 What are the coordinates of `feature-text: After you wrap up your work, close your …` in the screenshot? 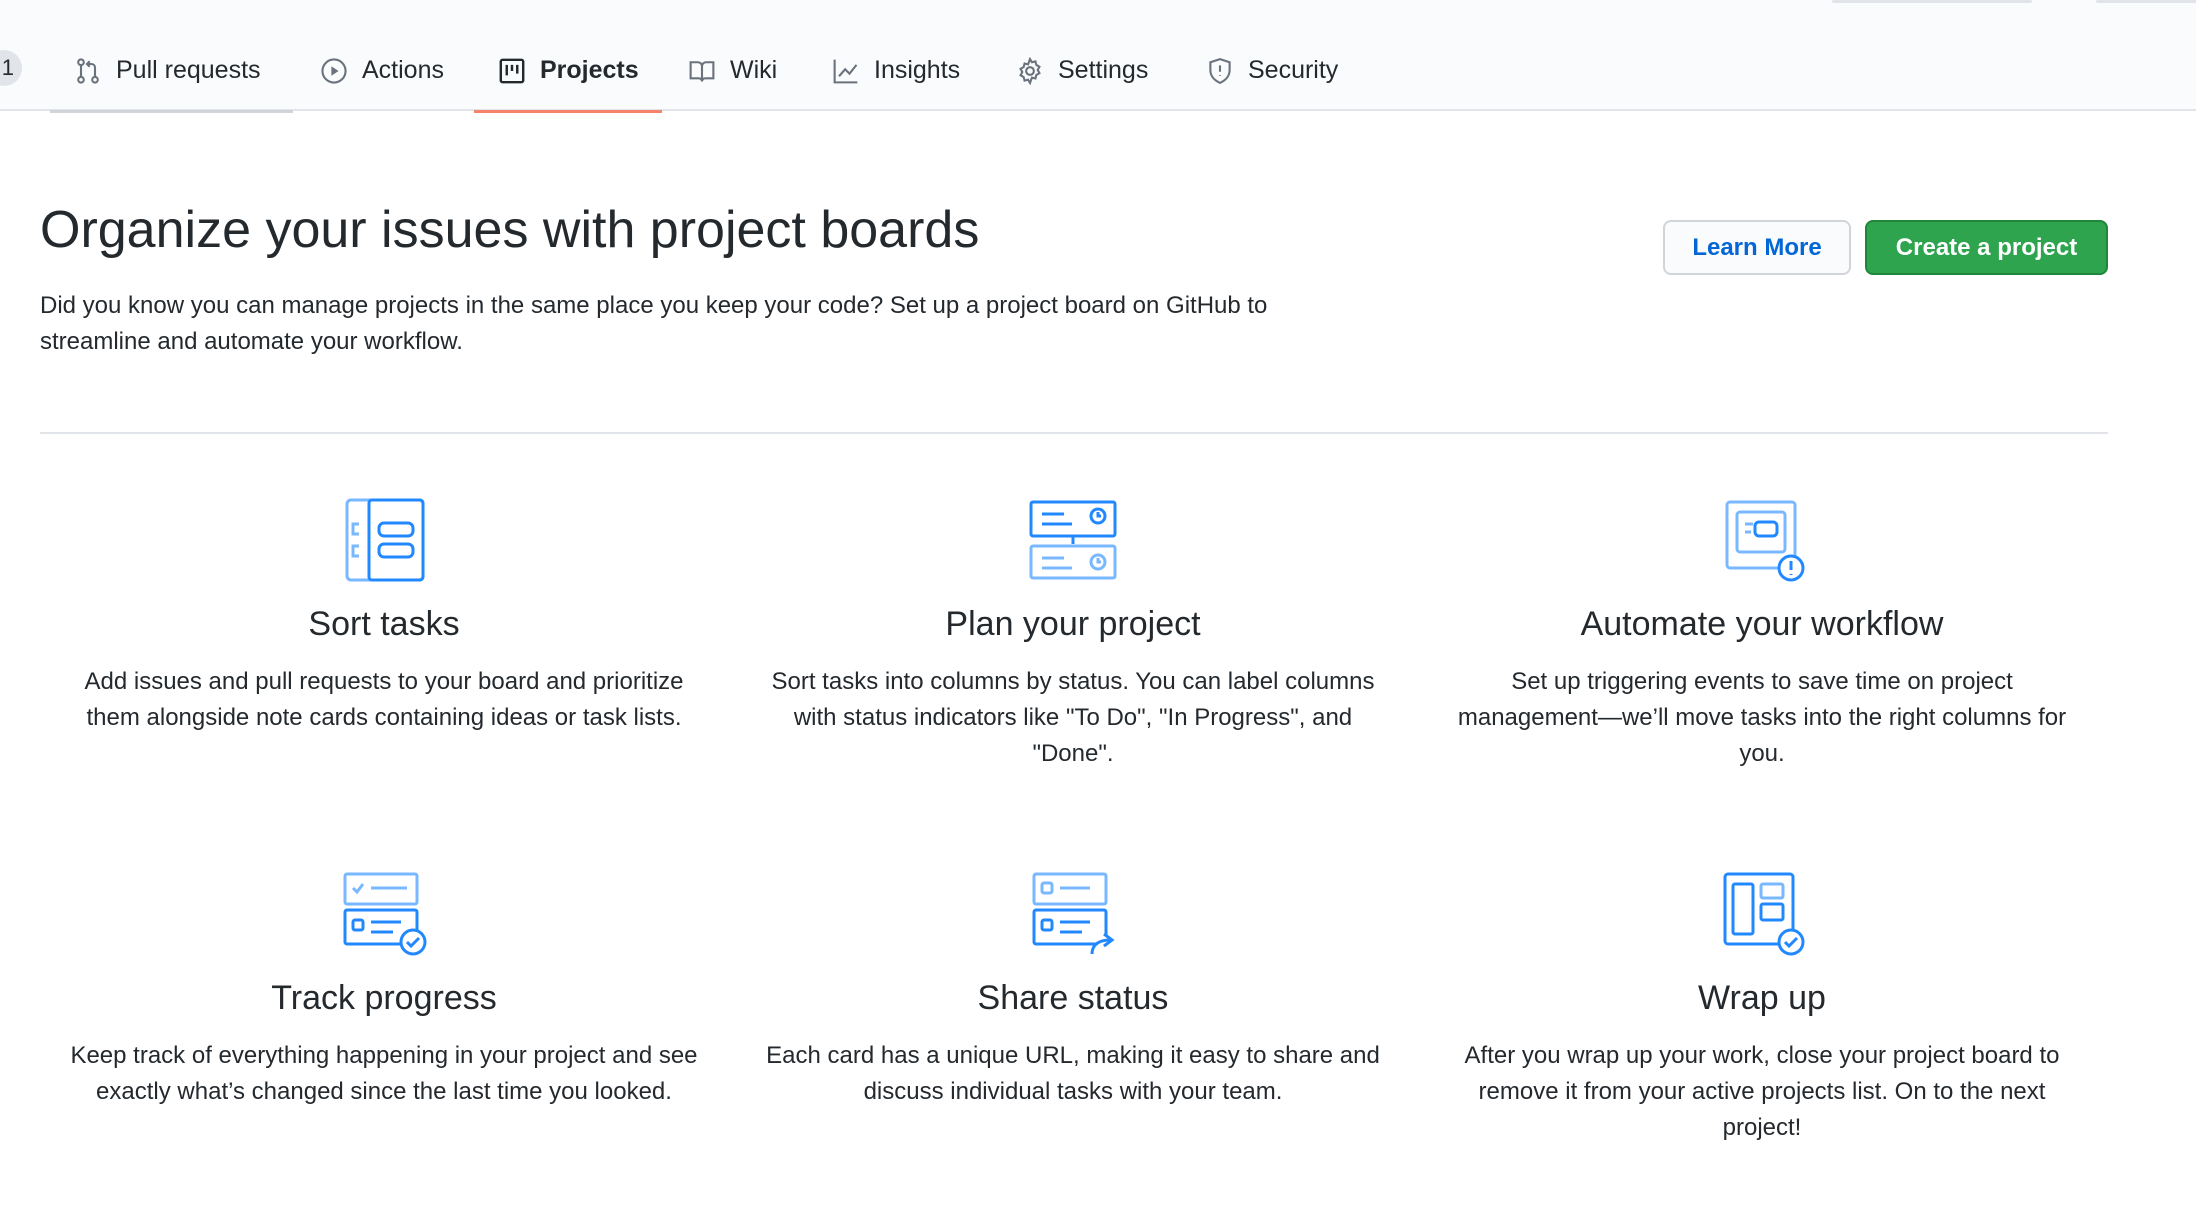 It's located at (1762, 1091).